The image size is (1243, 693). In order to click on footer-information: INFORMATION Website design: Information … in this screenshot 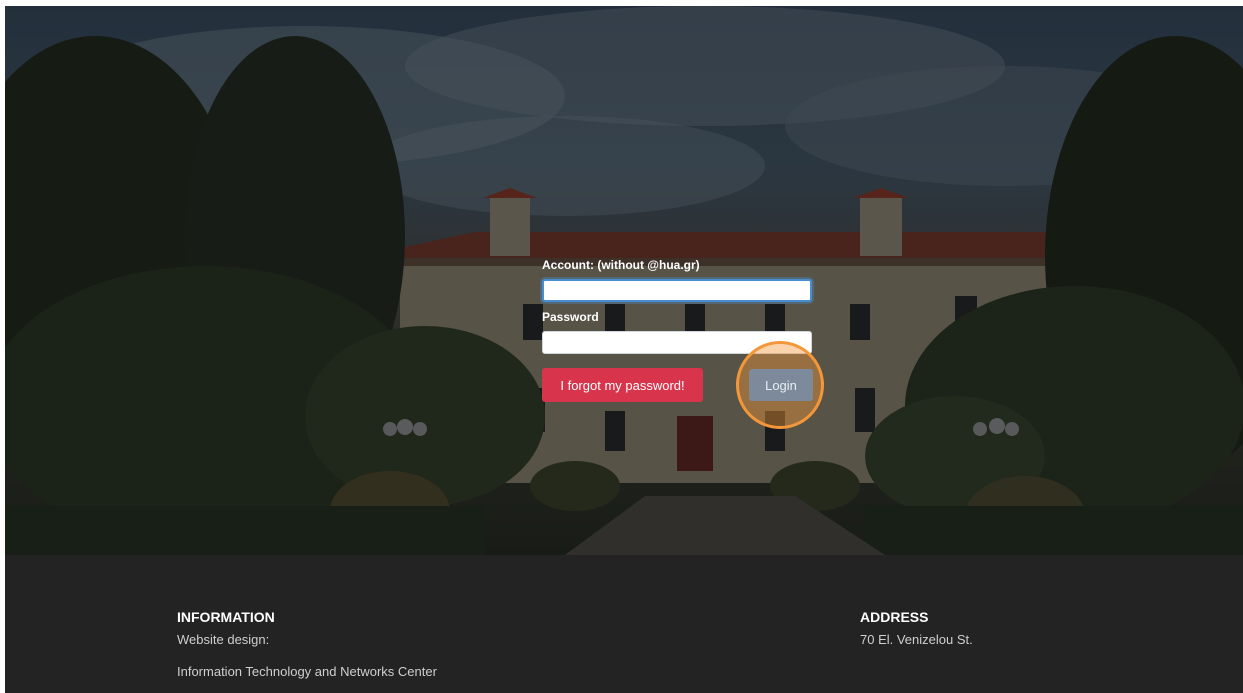, I will do `click(307, 644)`.